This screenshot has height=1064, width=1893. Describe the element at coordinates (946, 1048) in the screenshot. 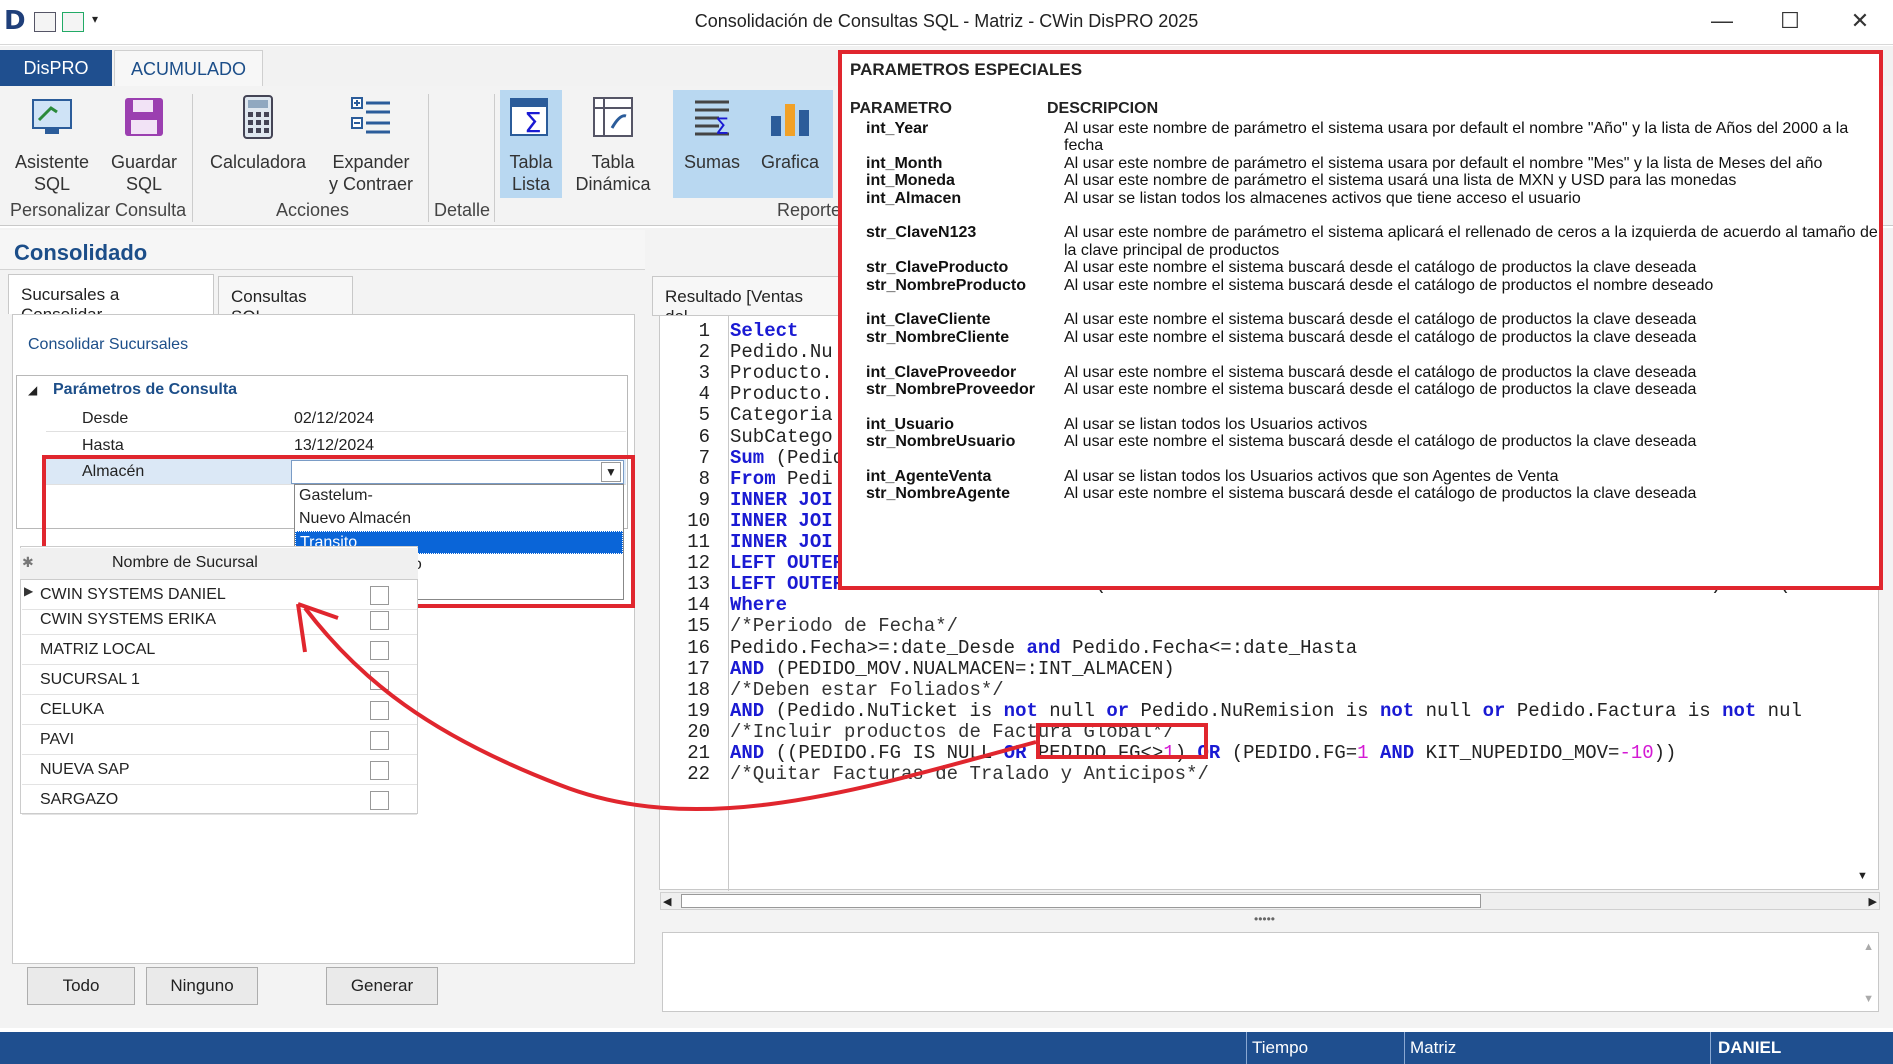

I see `status-bar: Tiempo Matriz DANIEL` at that location.